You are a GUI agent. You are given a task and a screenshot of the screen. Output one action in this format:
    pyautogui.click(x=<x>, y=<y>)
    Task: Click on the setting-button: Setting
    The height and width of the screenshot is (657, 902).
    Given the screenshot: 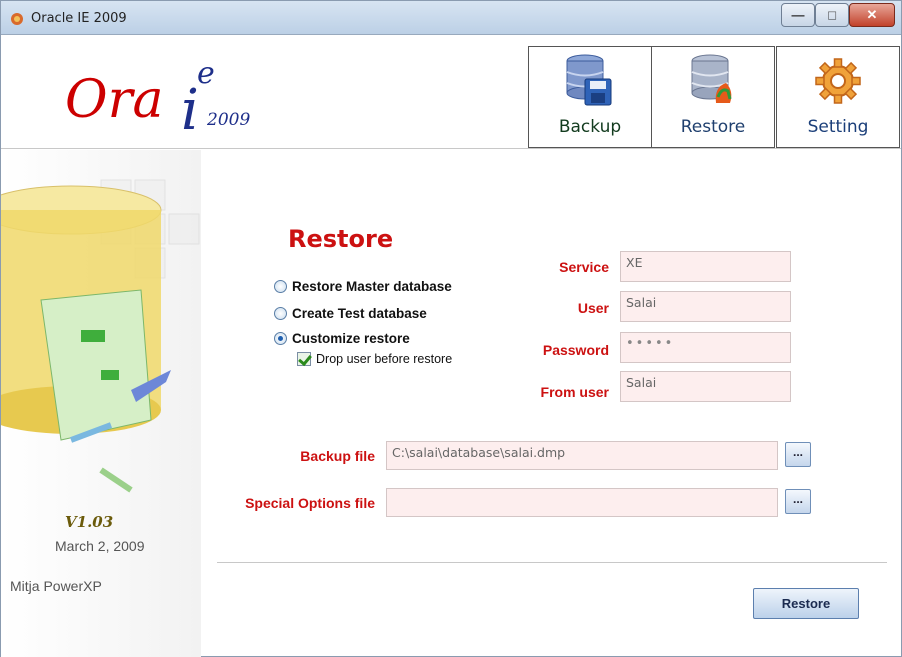 What is the action you would take?
    pyautogui.click(x=838, y=97)
    